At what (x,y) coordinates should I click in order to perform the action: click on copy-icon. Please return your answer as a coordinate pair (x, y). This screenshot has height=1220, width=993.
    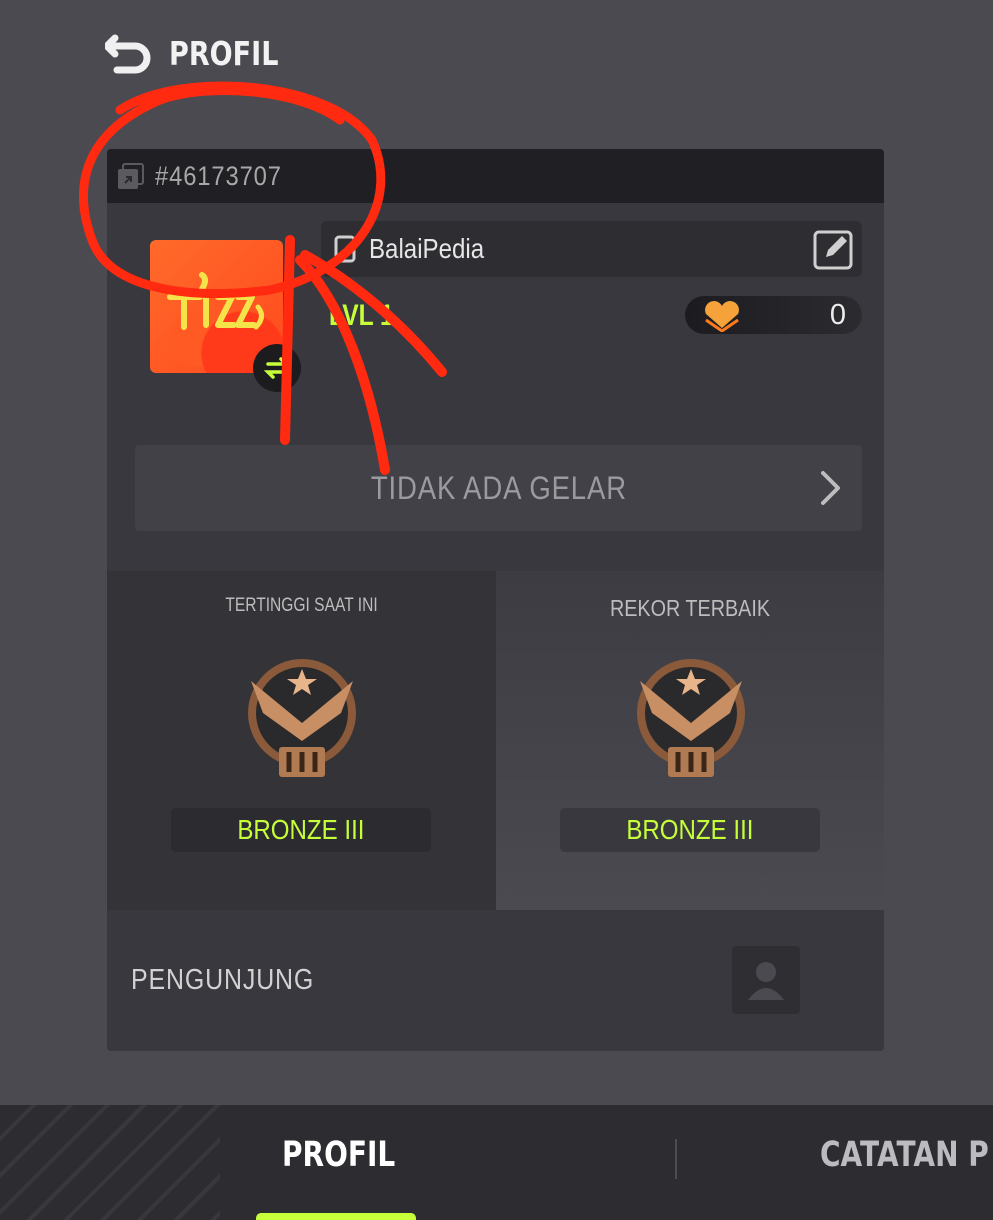
    Looking at the image, I should click on (130, 176).